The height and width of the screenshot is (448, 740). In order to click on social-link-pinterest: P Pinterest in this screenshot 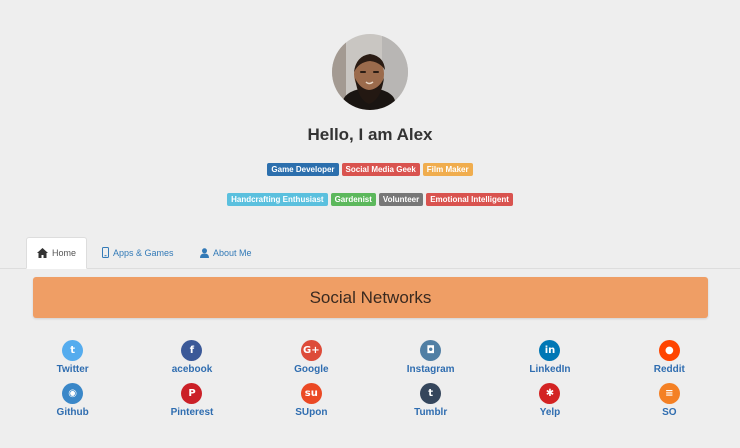, I will do `click(191, 401)`.